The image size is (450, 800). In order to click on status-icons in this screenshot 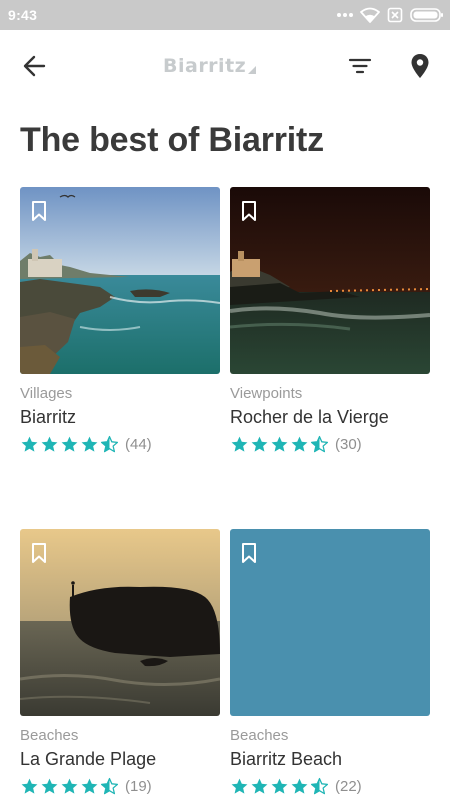, I will do `click(390, 15)`.